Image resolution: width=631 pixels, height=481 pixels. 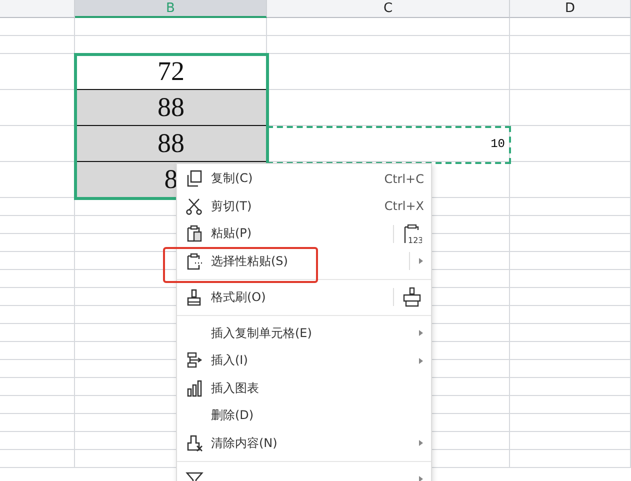 What do you see at coordinates (304, 416) in the screenshot?
I see `menu-item: 删除(D)` at bounding box center [304, 416].